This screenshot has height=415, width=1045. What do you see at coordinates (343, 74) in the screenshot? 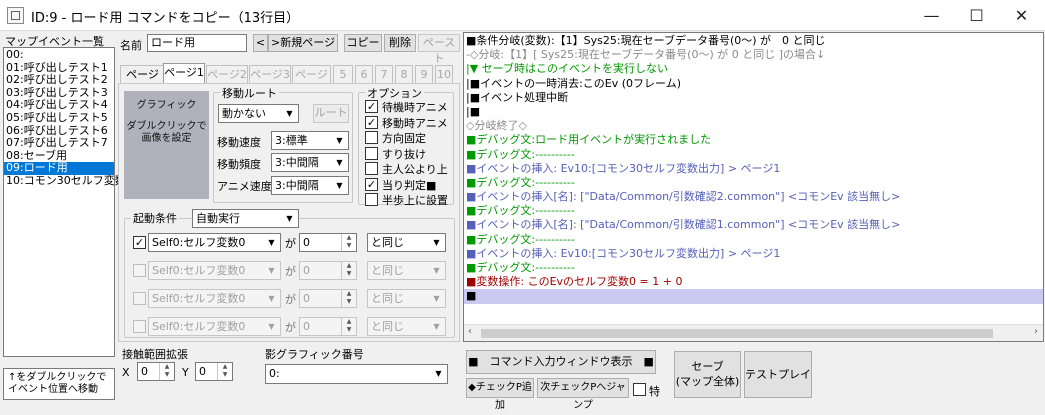
I see `tab-page-5: 5` at bounding box center [343, 74].